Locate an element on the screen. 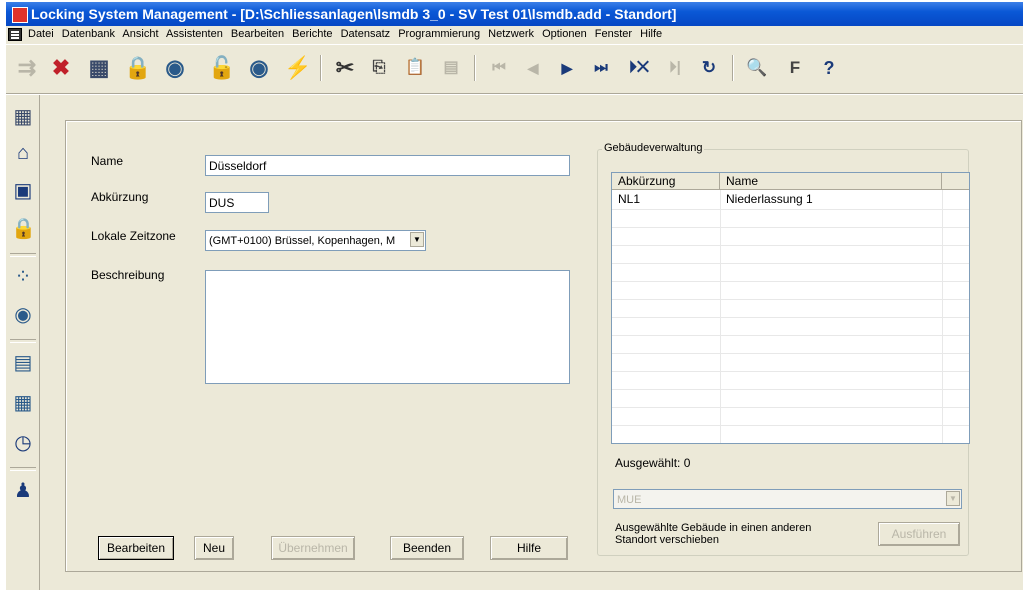 Image resolution: width=1023 pixels, height=590 pixels. menu-assistenten: Assistenten is located at coordinates (194, 34).